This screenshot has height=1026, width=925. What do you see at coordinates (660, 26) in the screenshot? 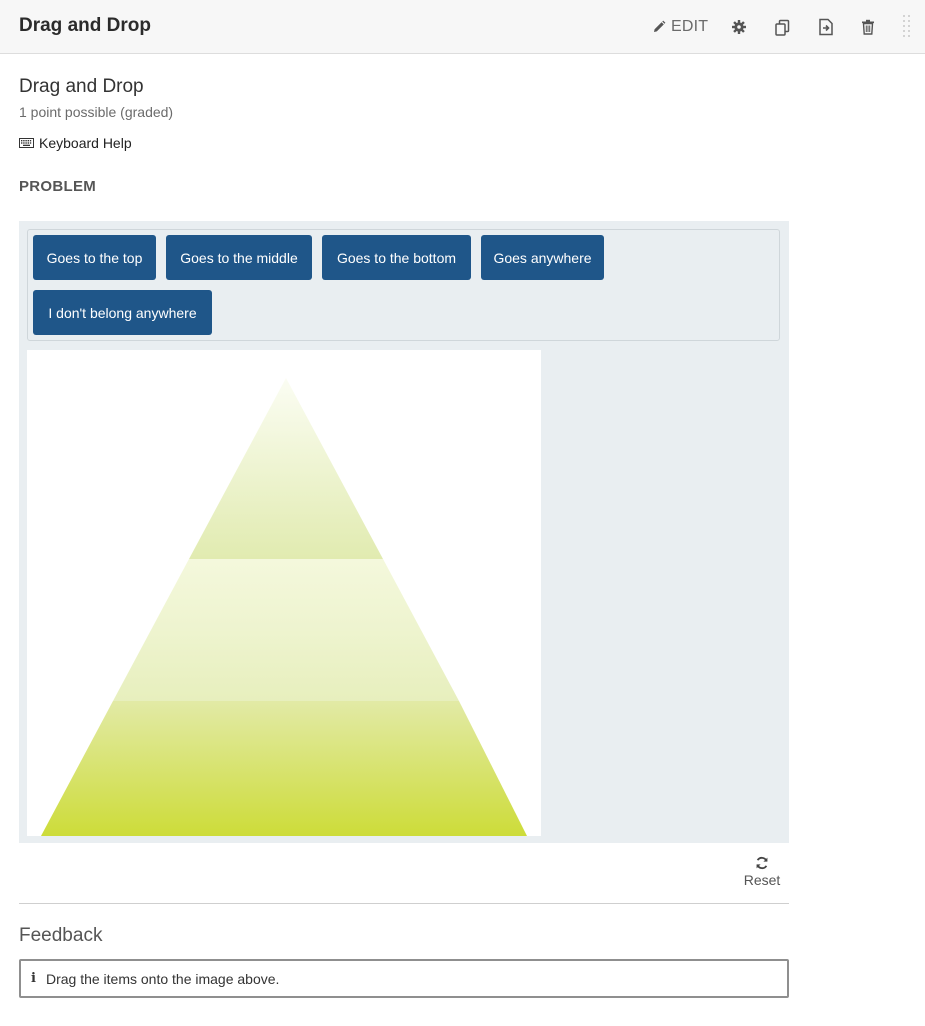
I see `pencil-icon` at bounding box center [660, 26].